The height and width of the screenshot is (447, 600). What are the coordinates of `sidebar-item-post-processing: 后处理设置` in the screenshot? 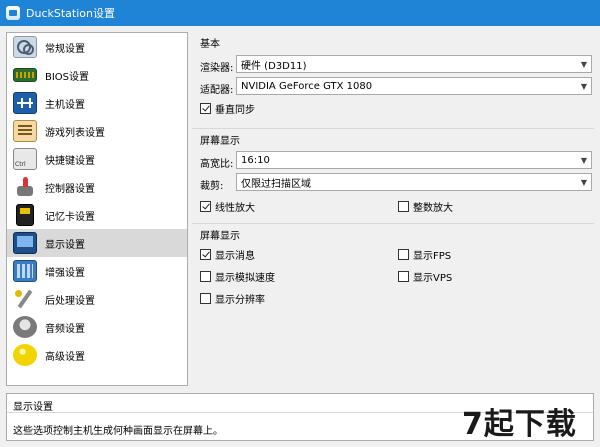 It's located at (97, 299).